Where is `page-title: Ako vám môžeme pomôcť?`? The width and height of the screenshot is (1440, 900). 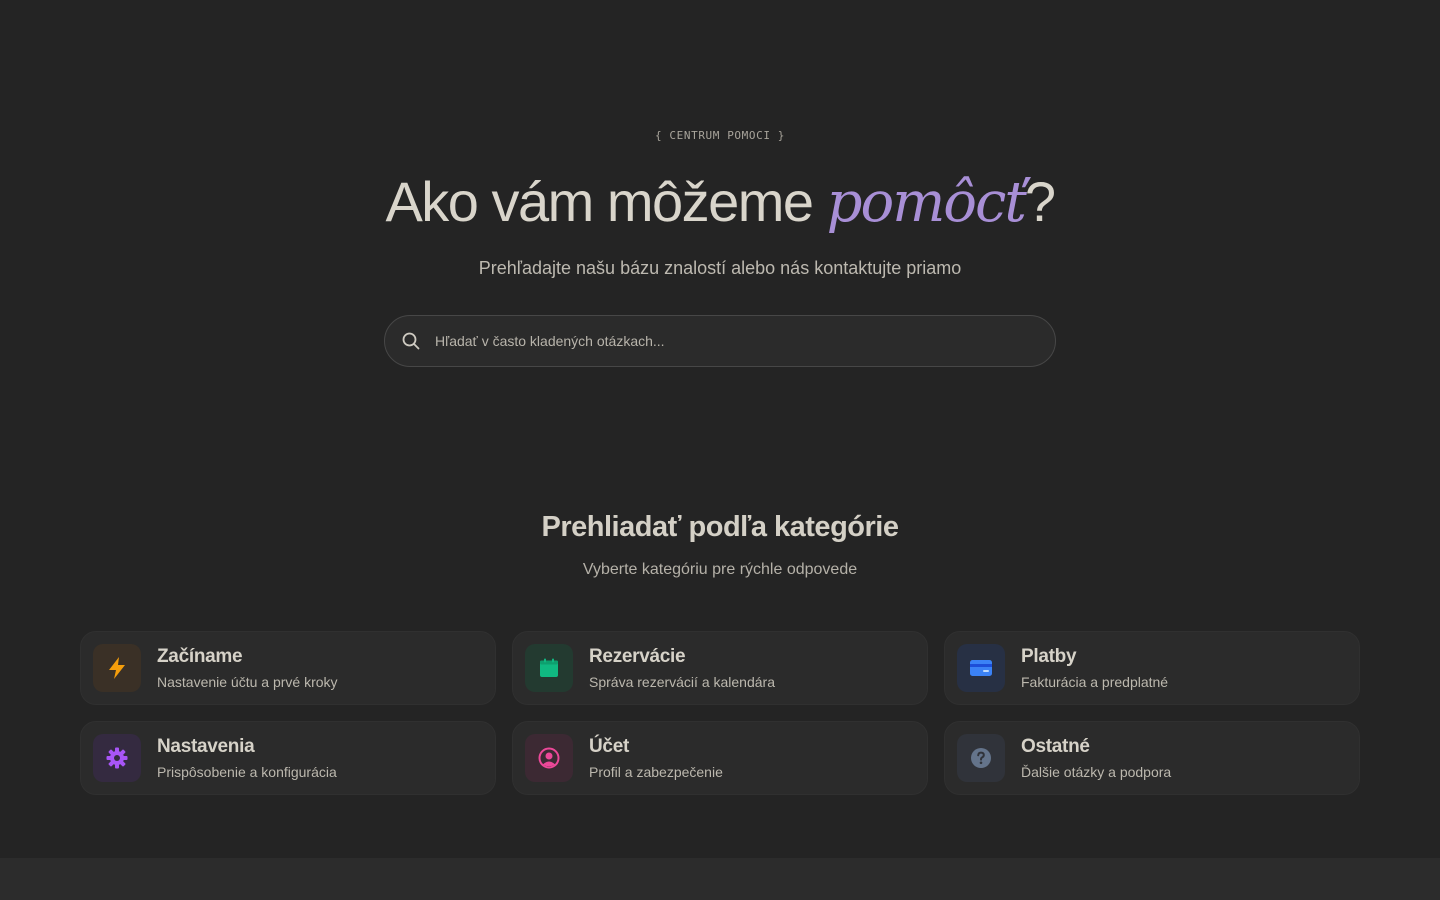 page-title: Ako vám môžeme pomôcť? is located at coordinates (720, 202).